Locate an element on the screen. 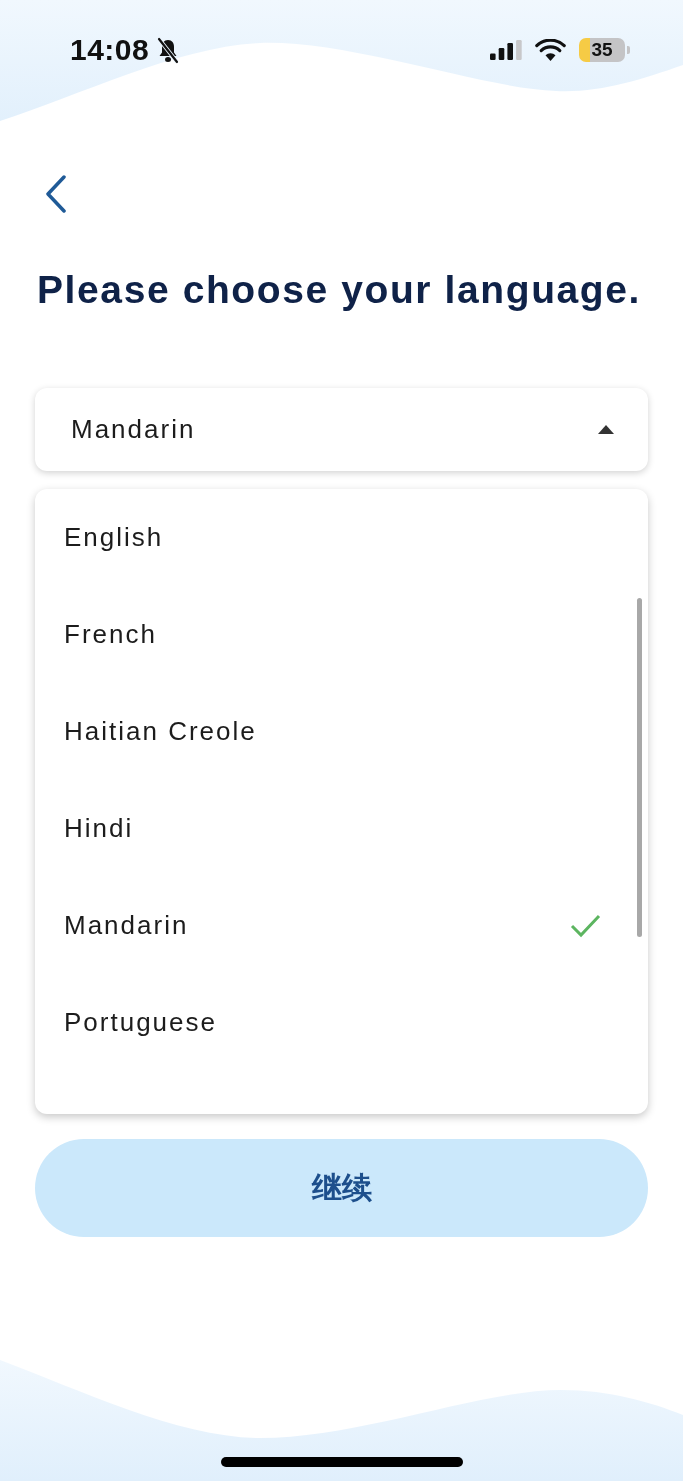  language-option: French is located at coordinates (341, 634).